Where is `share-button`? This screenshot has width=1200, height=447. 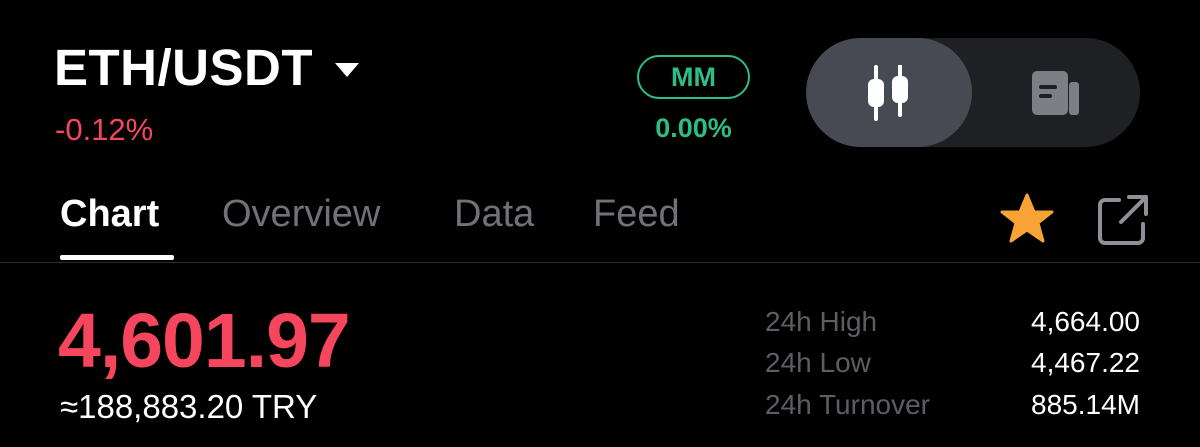 share-button is located at coordinates (1123, 220).